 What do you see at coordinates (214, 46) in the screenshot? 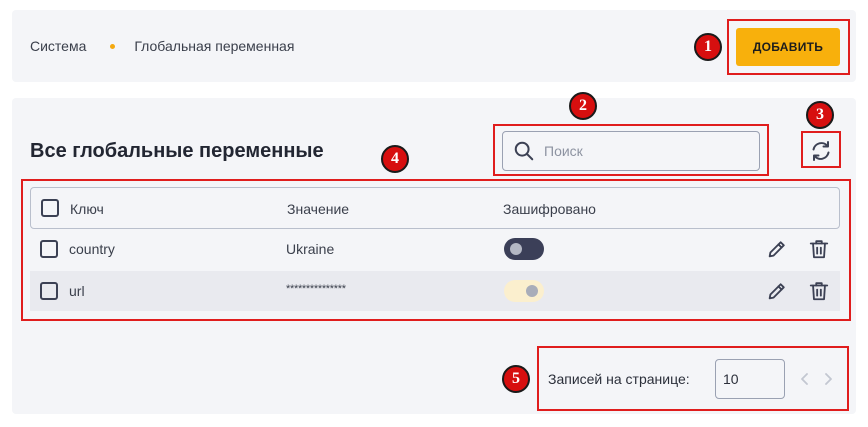
I see `breadcrumb-current: Глобальная переменная` at bounding box center [214, 46].